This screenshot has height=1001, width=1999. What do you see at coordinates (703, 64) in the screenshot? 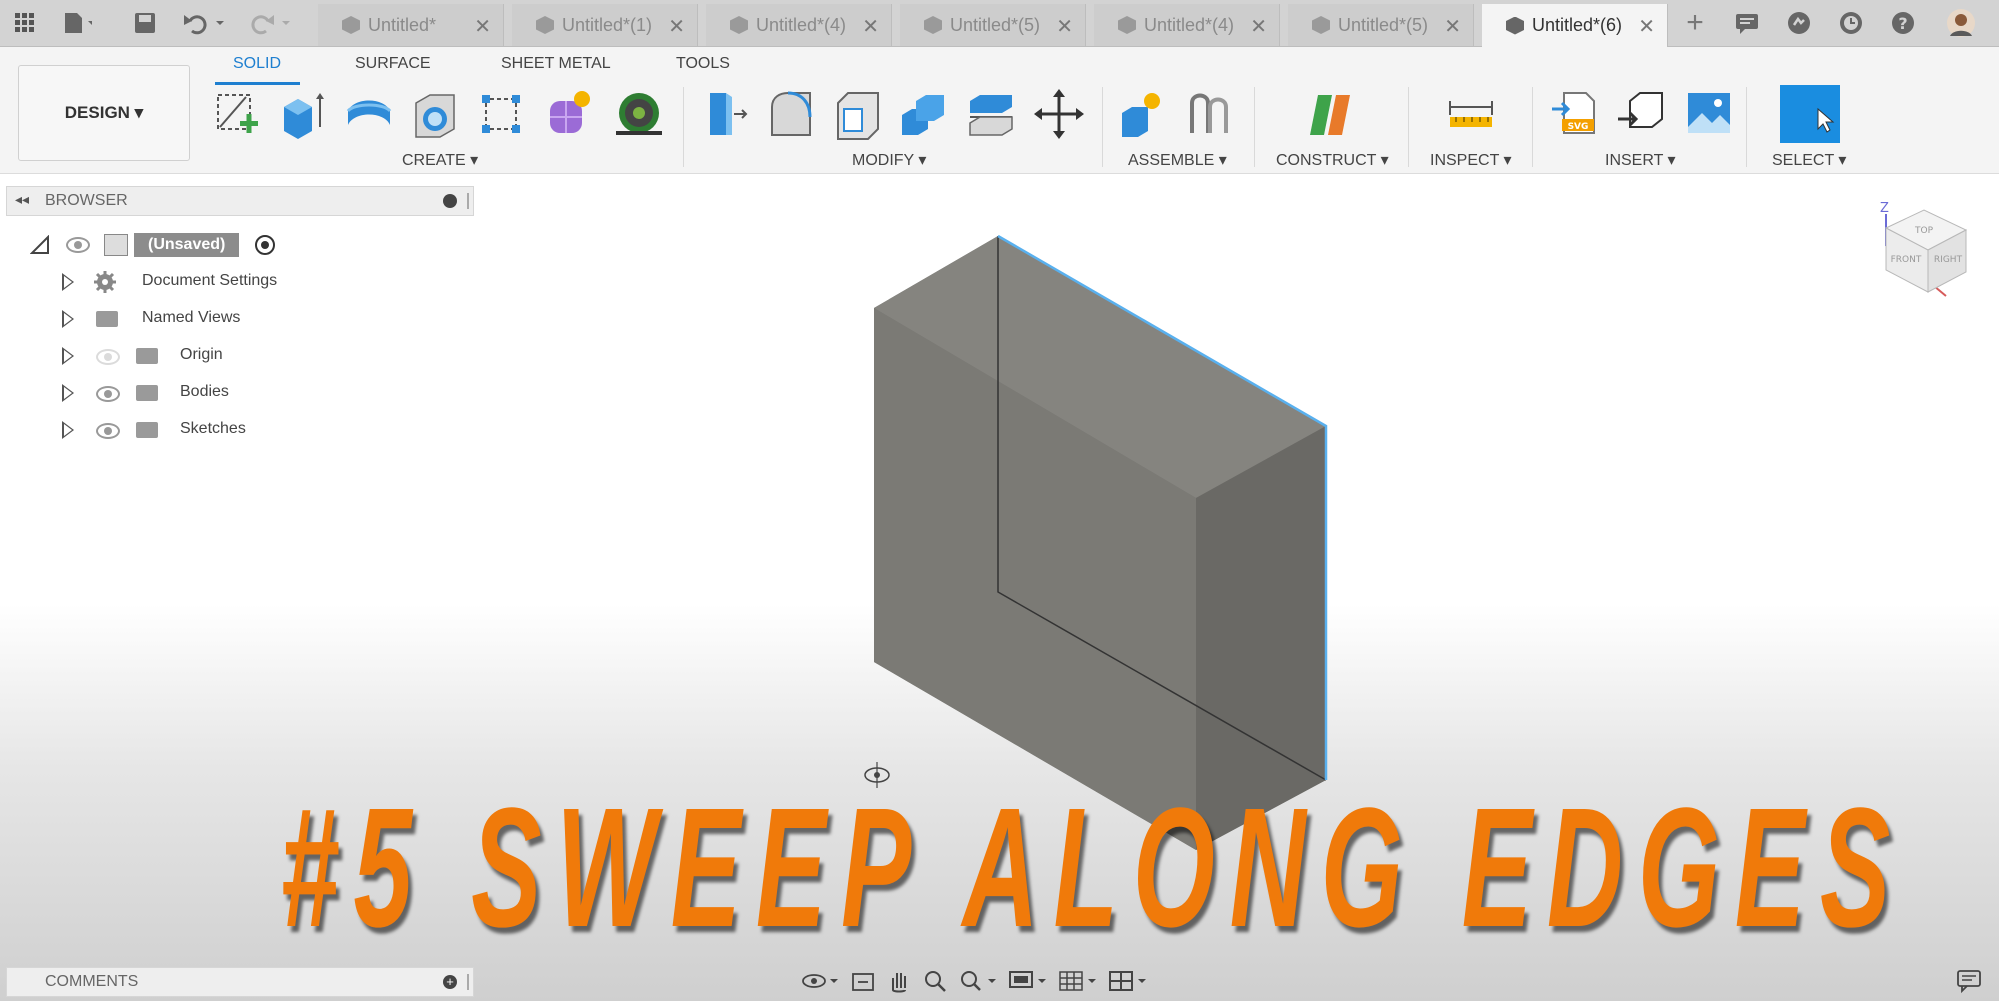
I see `tab-tools: TOOLS` at bounding box center [703, 64].